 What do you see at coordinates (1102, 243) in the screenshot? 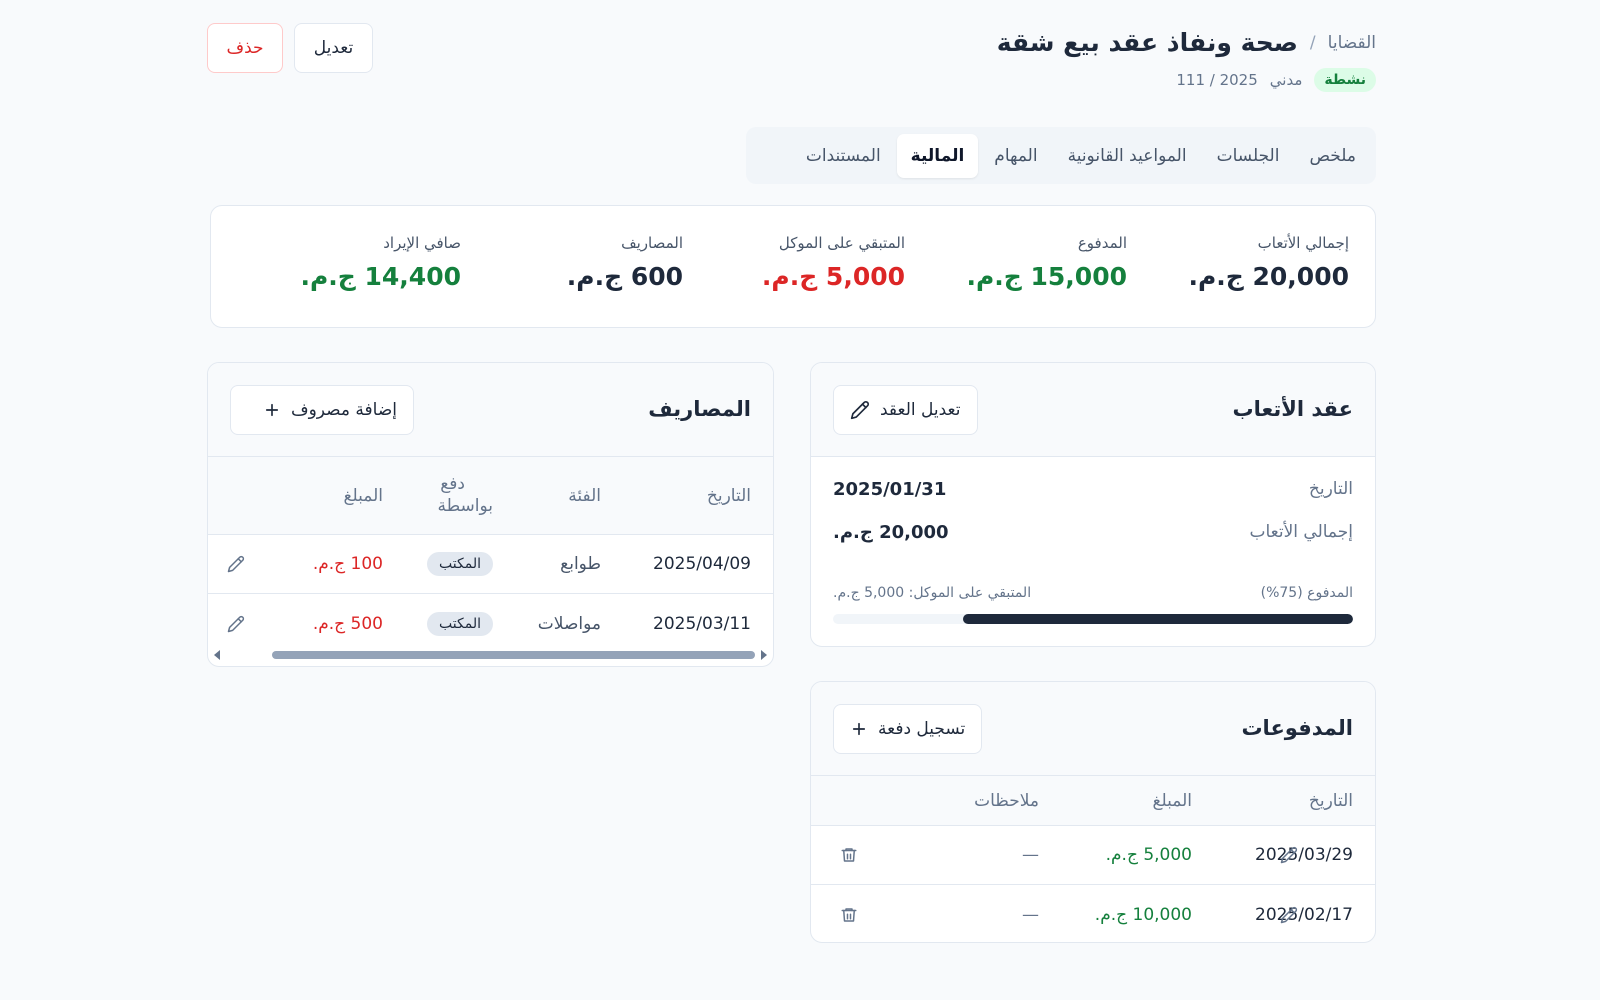
I see `summary-label: المدفوع` at bounding box center [1102, 243].